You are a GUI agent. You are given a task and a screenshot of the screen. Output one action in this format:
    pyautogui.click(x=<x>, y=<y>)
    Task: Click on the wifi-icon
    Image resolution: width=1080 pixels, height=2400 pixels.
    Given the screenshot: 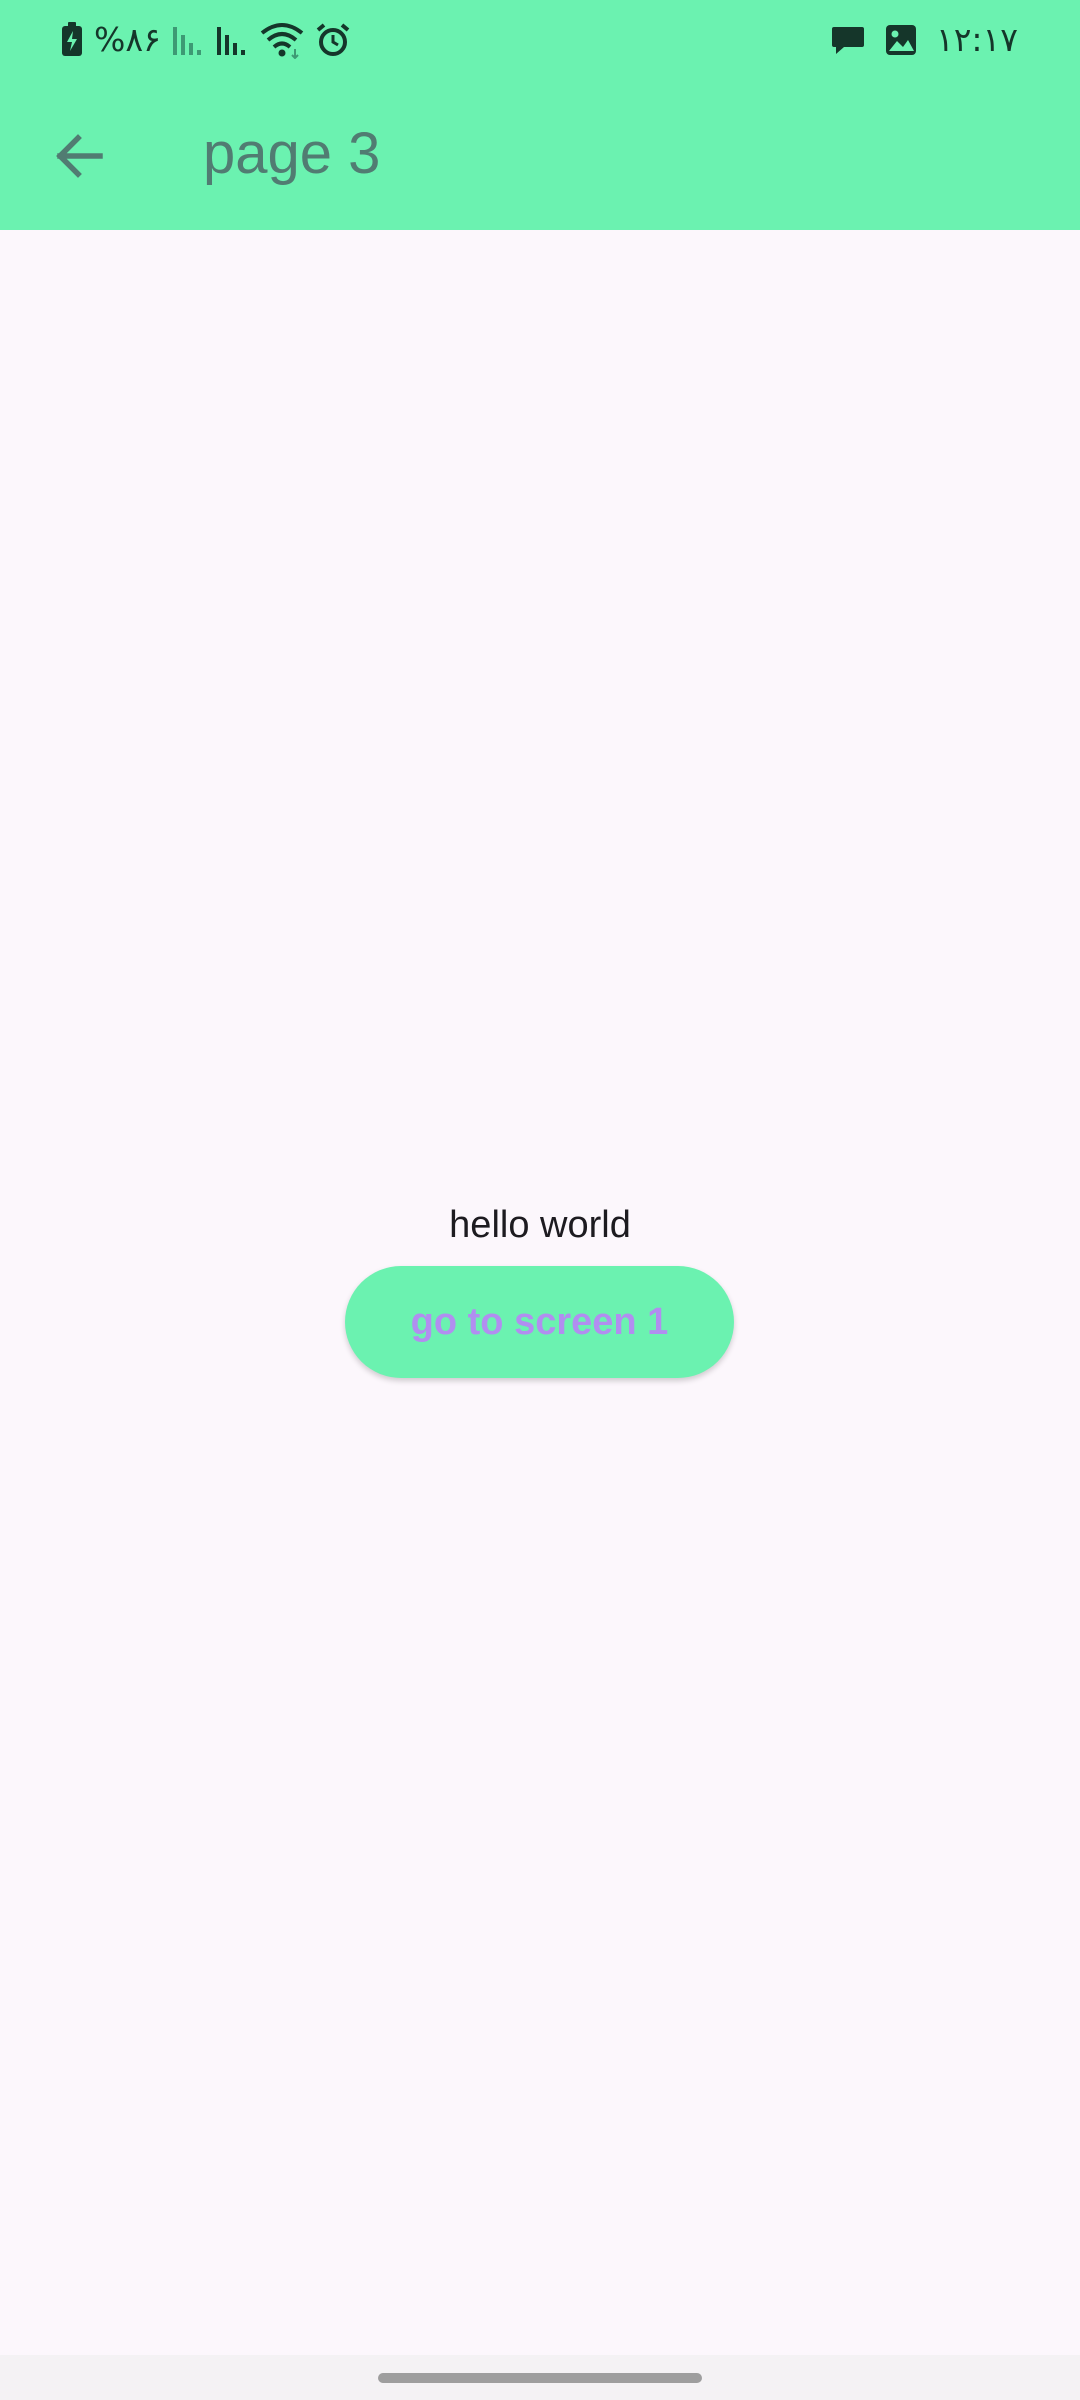 What is the action you would take?
    pyautogui.click(x=282, y=41)
    